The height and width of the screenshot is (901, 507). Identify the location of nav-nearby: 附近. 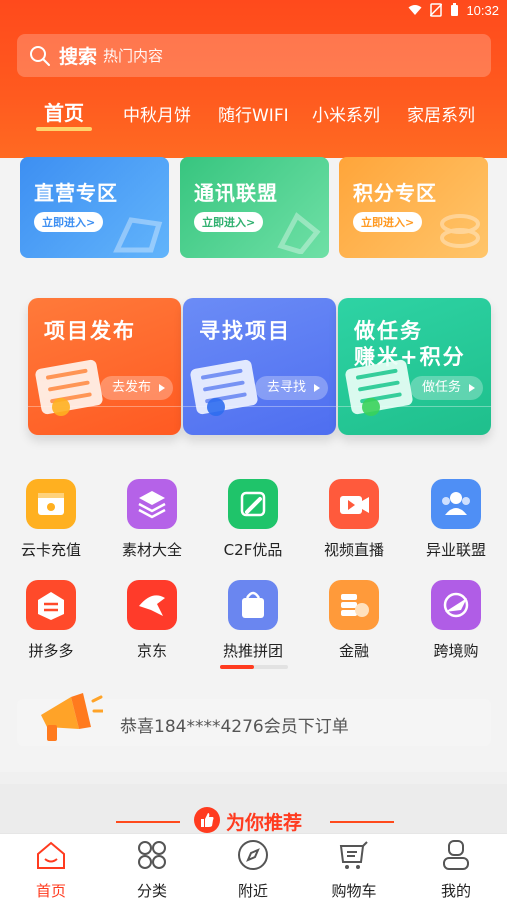
(253, 867).